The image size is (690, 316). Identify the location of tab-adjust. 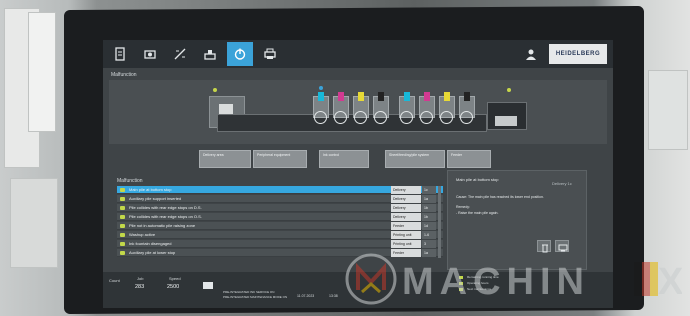
(180, 54).